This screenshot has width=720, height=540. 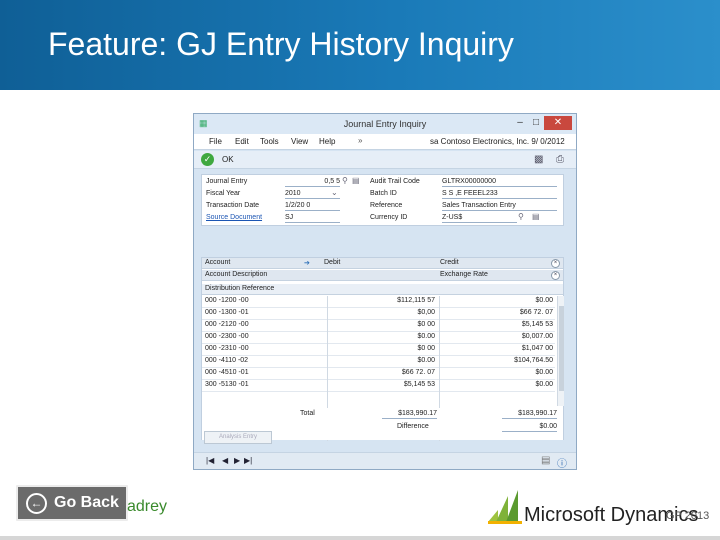 I want to click on slide-title: Feature: GJ Entry History Inquiry, so click(x=281, y=44).